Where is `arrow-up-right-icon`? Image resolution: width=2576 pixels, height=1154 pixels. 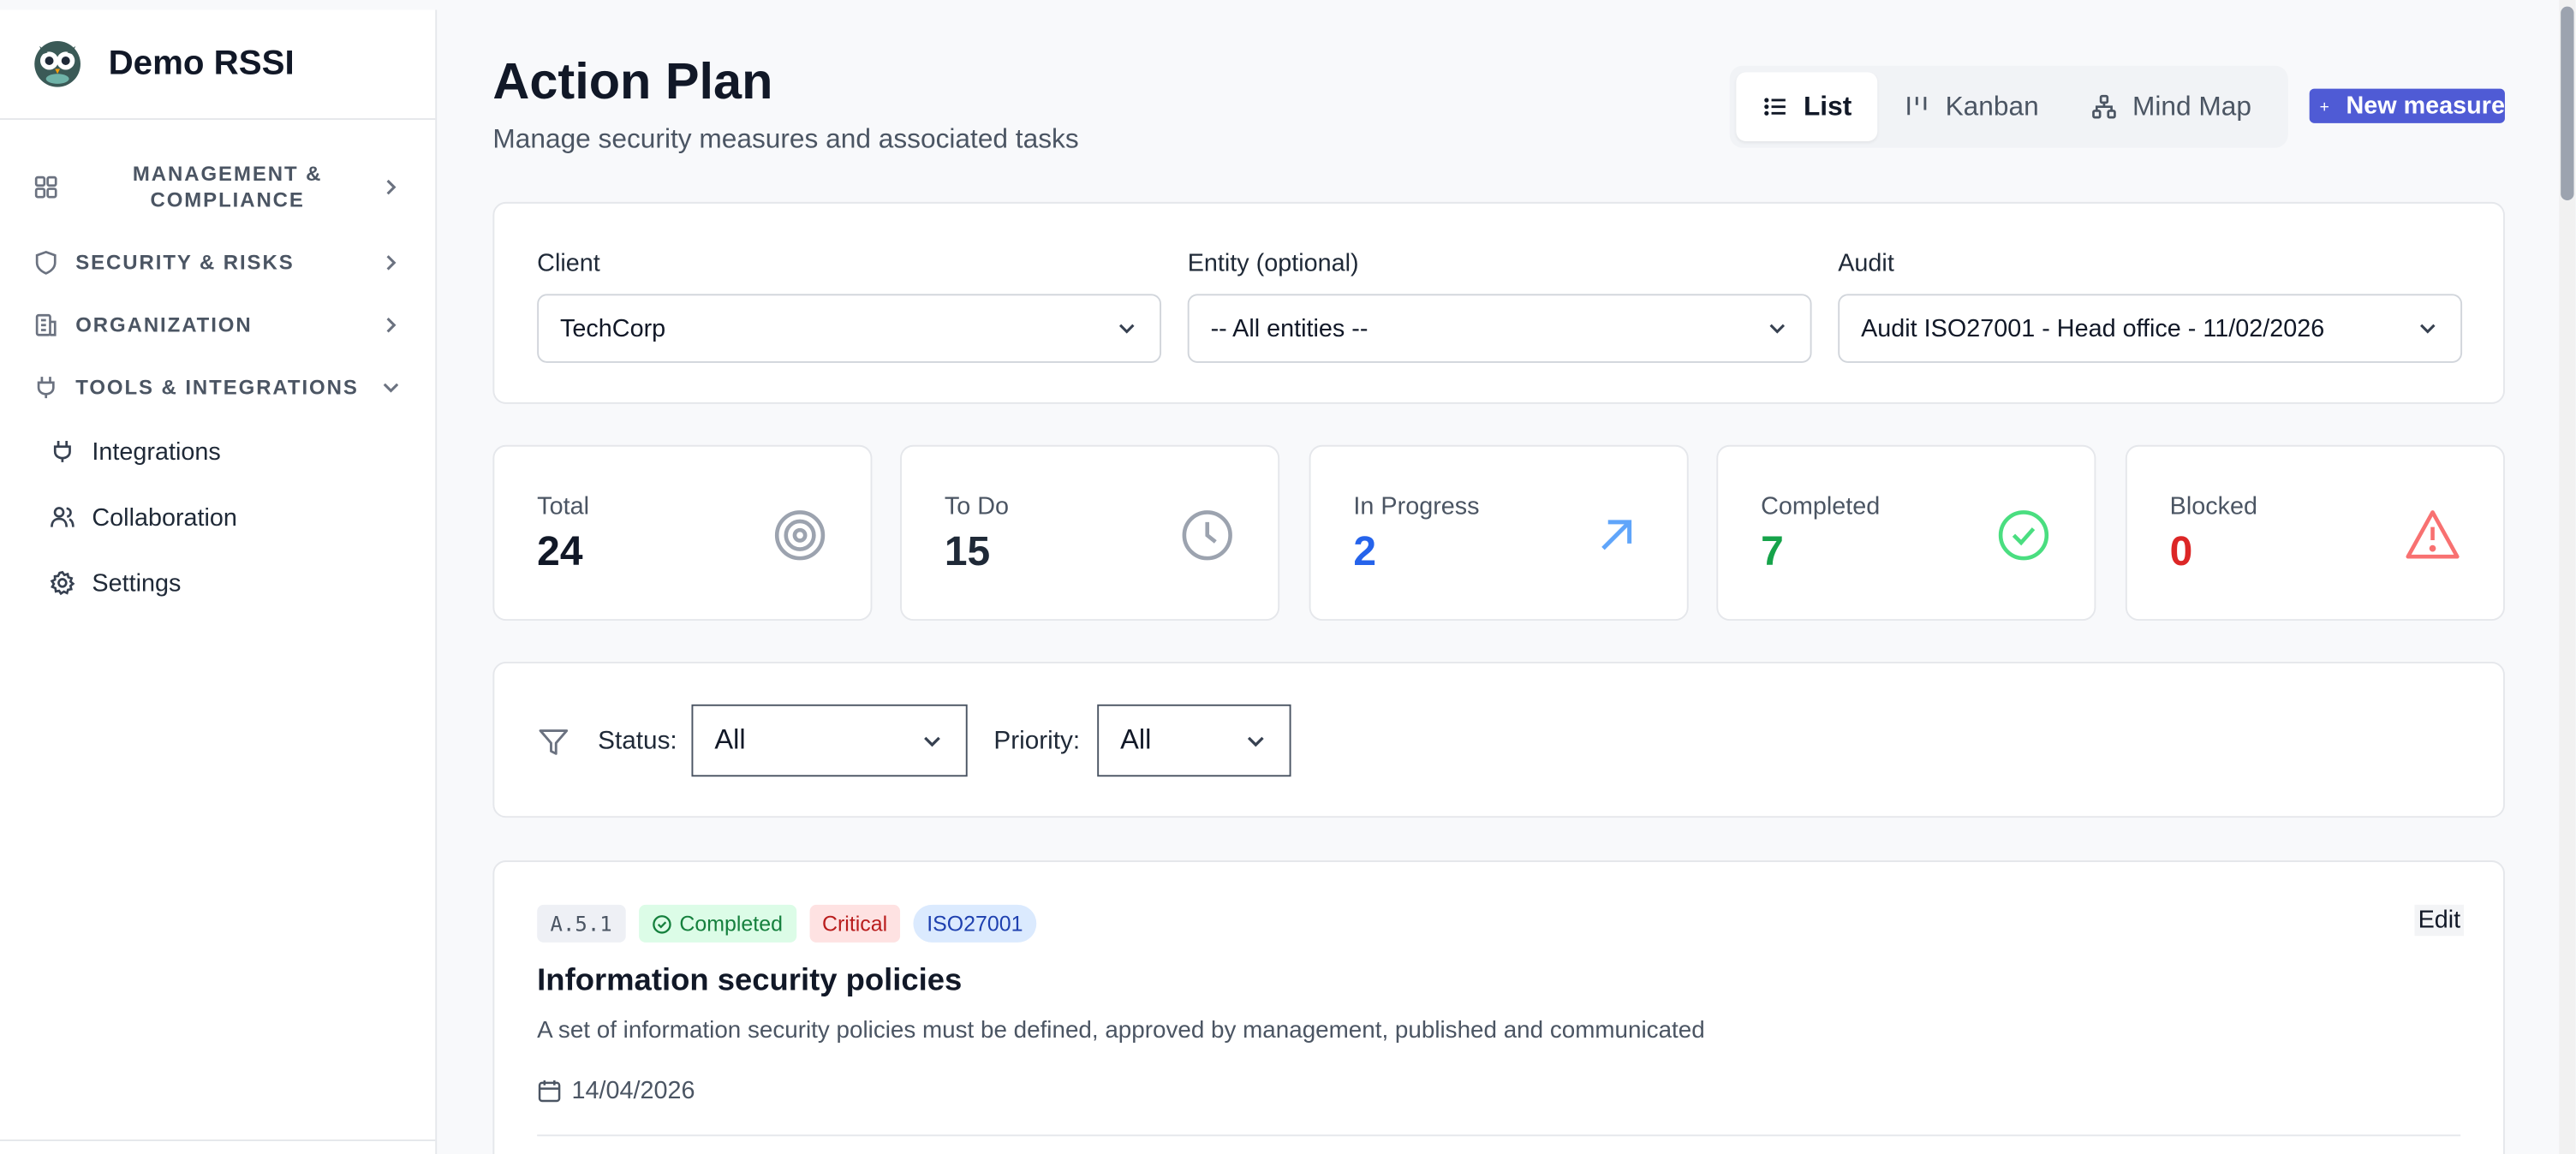
arrow-up-right-icon is located at coordinates (1616, 535).